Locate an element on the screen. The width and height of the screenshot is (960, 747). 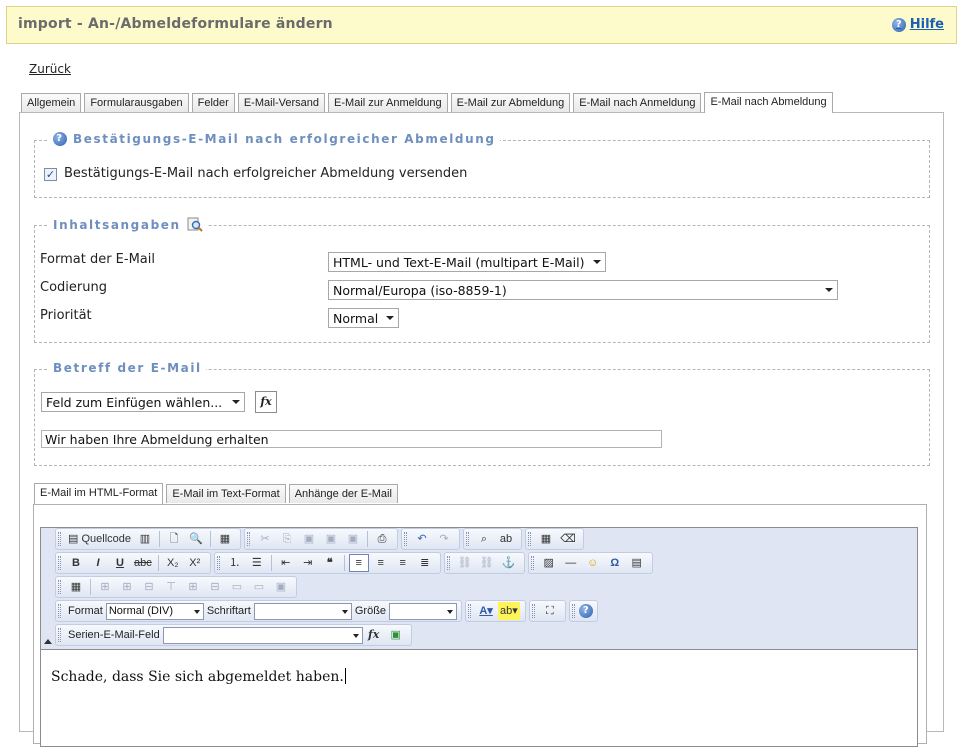
subject-input: Wir haben Ihre Abmeldung erhalten is located at coordinates (351, 439).